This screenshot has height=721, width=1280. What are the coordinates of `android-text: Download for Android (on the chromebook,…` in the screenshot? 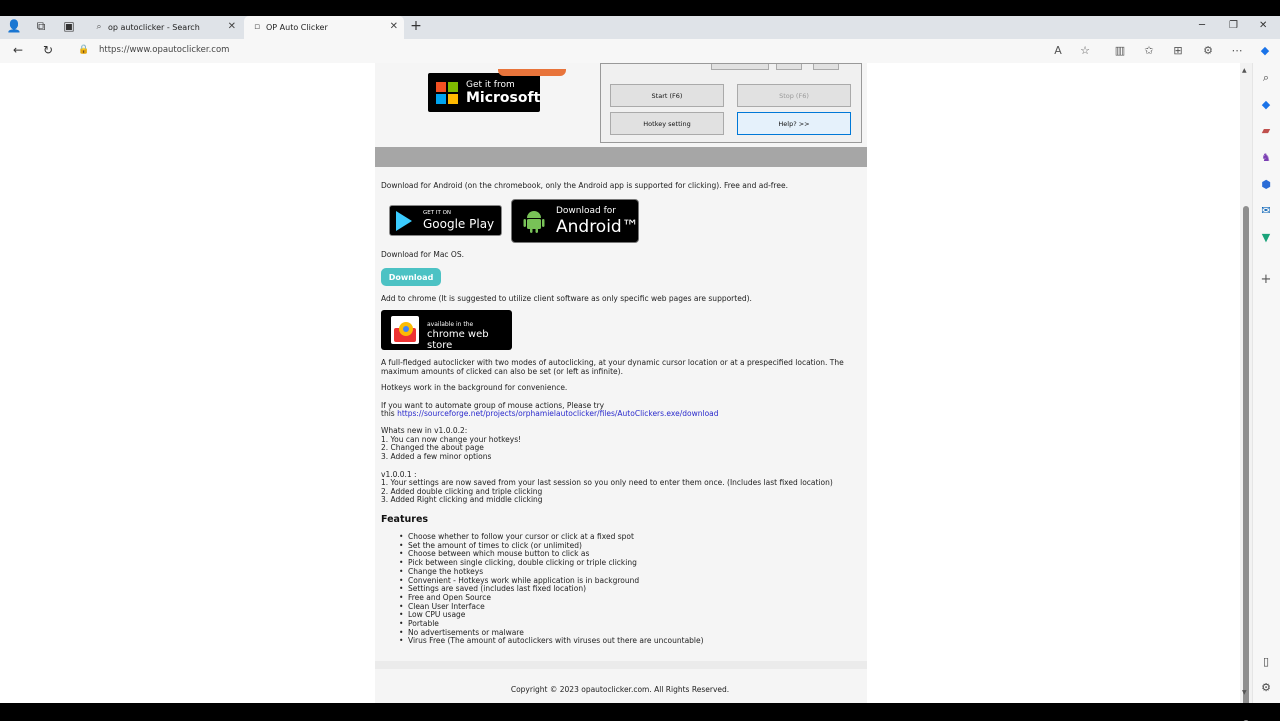 It's located at (584, 185).